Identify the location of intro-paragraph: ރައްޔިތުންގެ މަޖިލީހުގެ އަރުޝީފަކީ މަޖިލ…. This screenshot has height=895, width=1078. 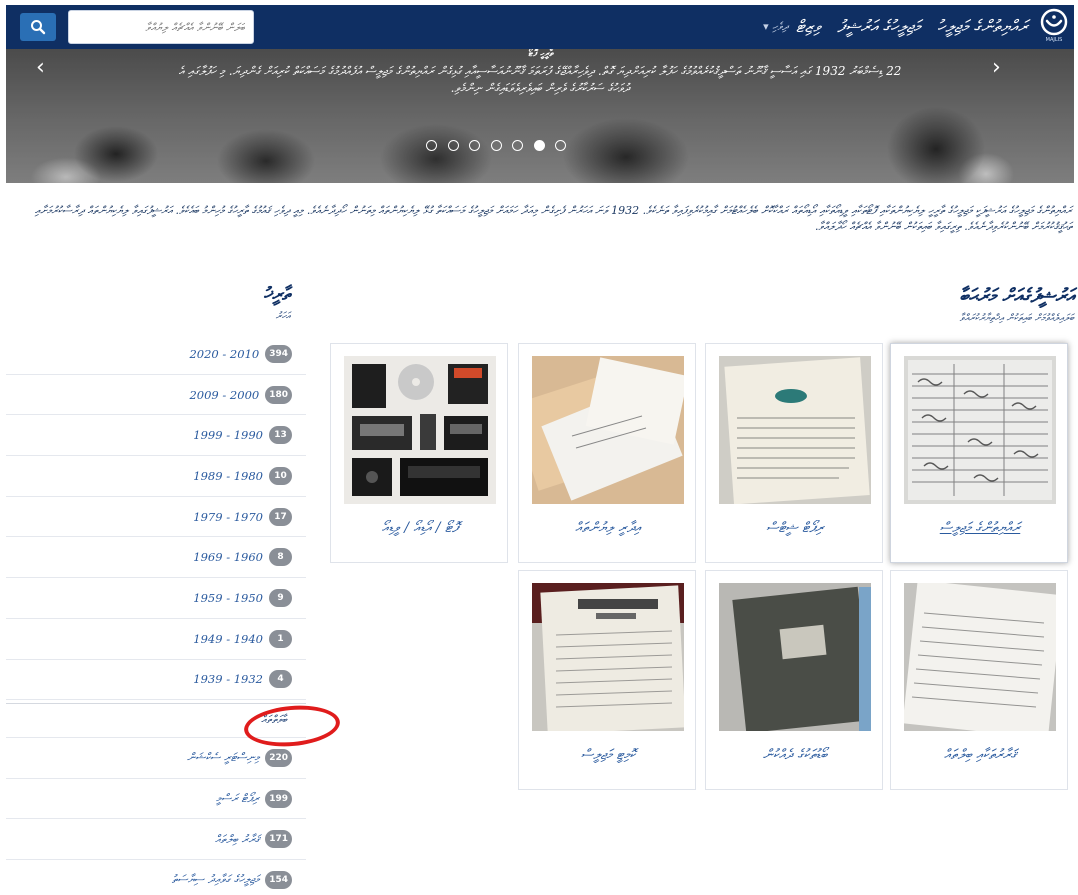
(553, 218).